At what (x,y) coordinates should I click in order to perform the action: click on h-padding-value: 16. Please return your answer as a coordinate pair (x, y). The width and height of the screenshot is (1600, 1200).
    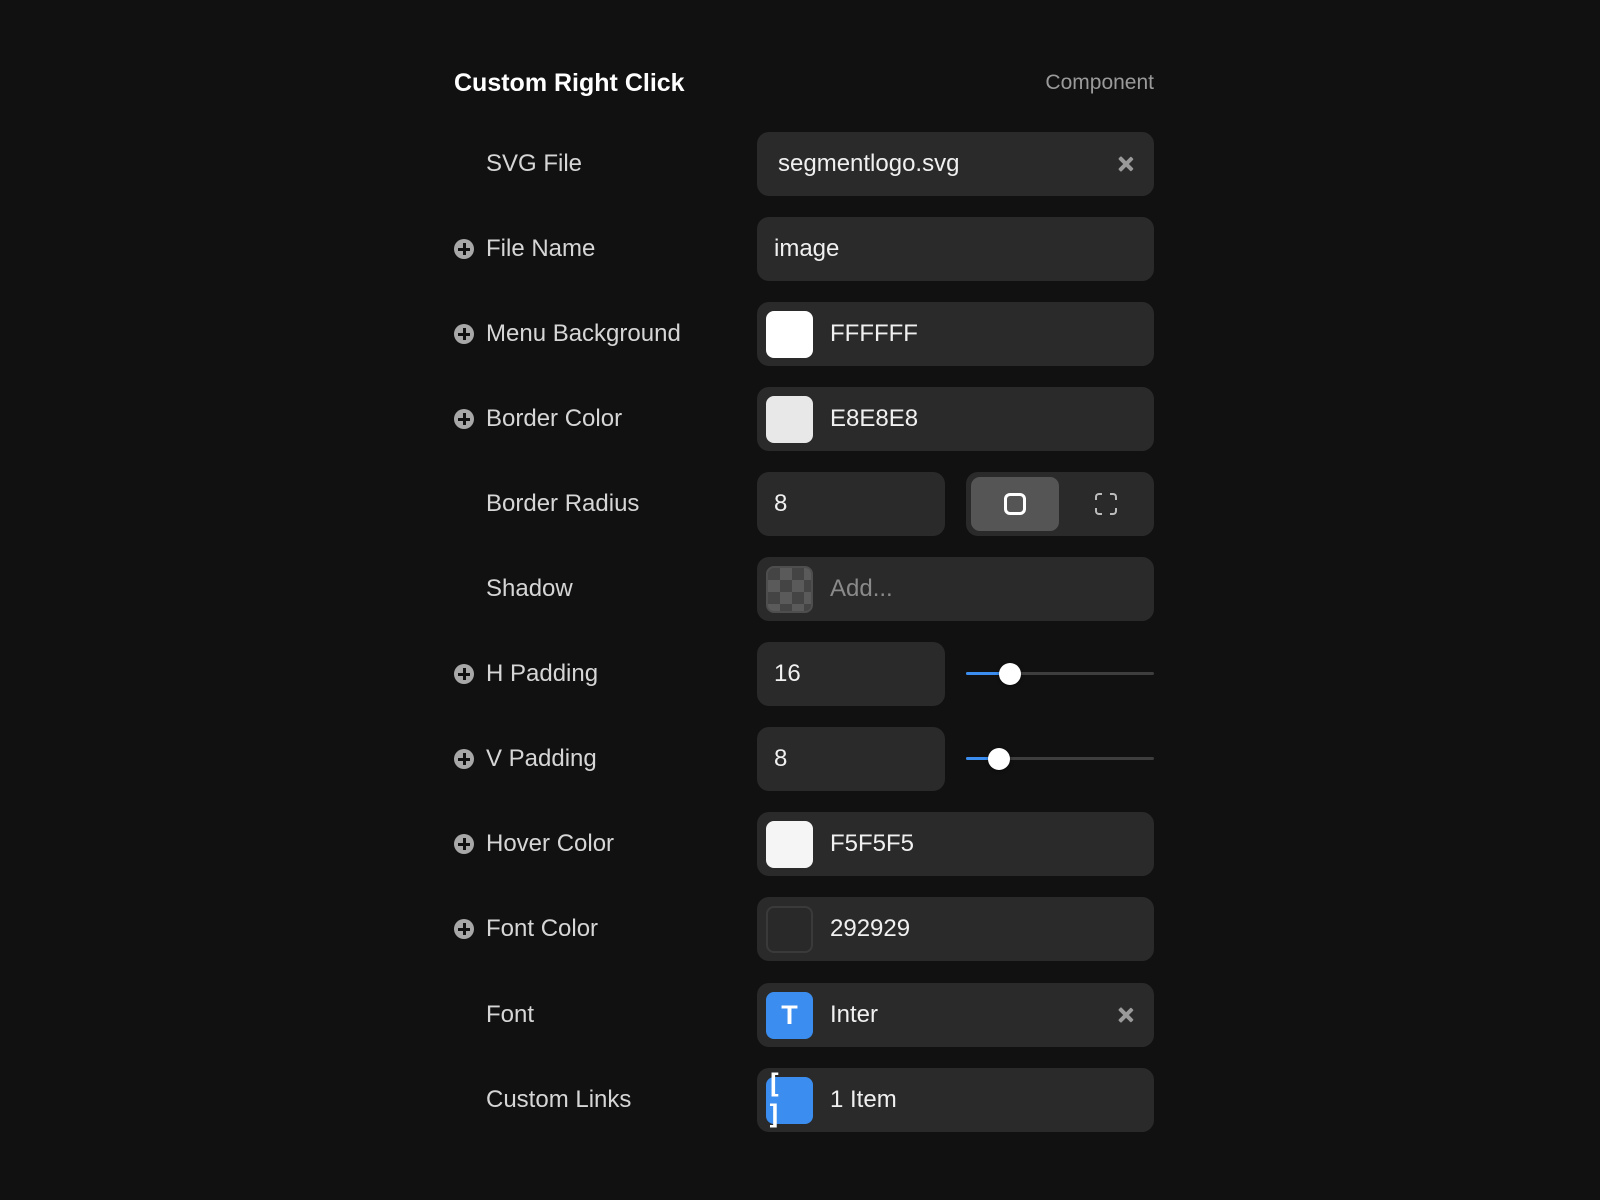
    Looking at the image, I should click on (787, 673).